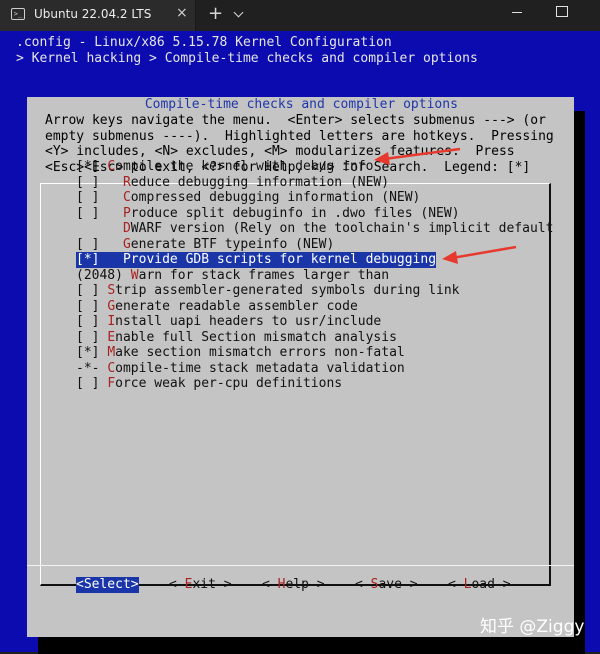 The width and height of the screenshot is (600, 654). What do you see at coordinates (18, 14) in the screenshot?
I see `terminal-icon: >_` at bounding box center [18, 14].